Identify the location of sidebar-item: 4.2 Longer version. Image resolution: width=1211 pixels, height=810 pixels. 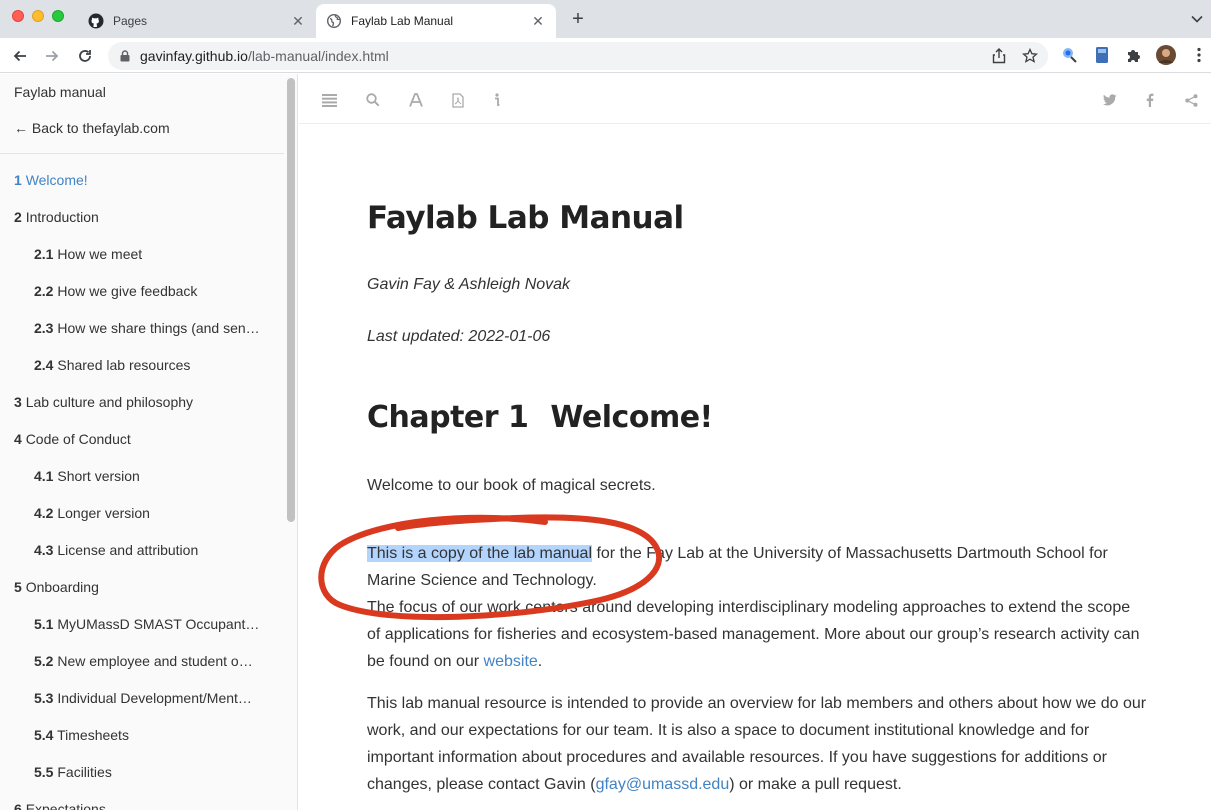
(151, 513).